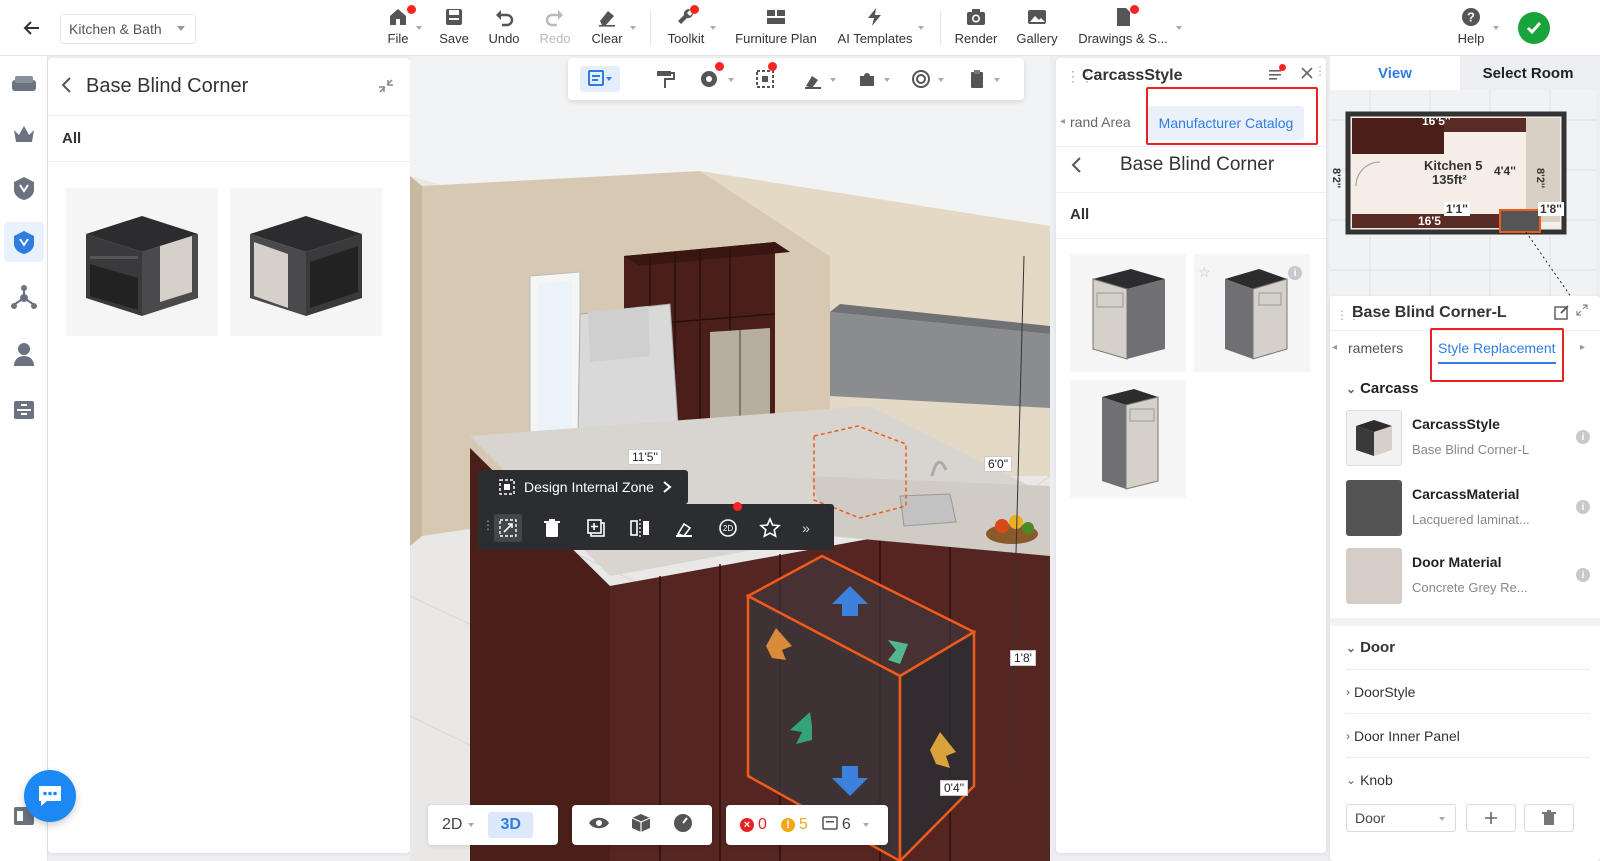 The height and width of the screenshot is (861, 1600). What do you see at coordinates (1401, 818) in the screenshot?
I see `knob-select: Door` at bounding box center [1401, 818].